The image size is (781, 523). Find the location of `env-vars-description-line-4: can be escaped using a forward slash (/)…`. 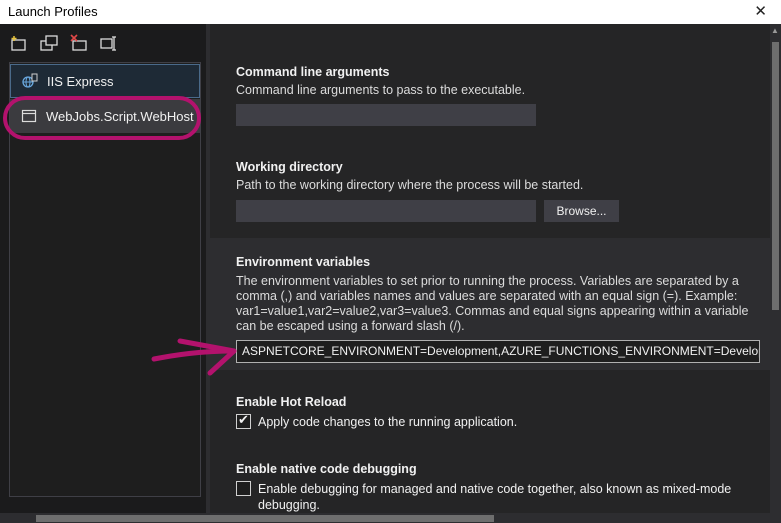

env-vars-description-line-4: can be escaped using a forward slash (/)… is located at coordinates (350, 326).